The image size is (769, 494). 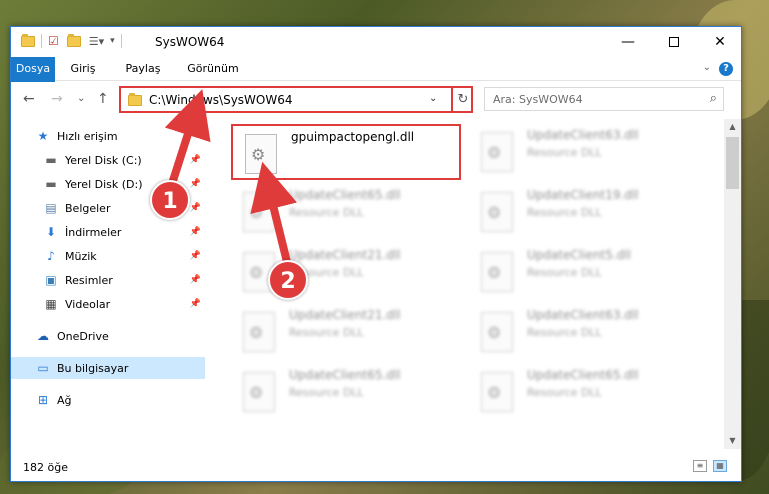 What do you see at coordinates (376, 466) in the screenshot?
I see `status-bar: 182 öğe ≡ ▦` at bounding box center [376, 466].